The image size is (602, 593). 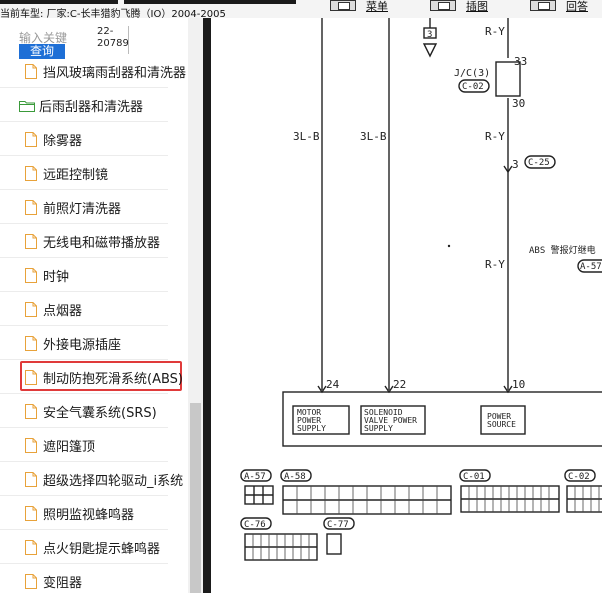 What do you see at coordinates (102, 549) in the screenshot?
I see `tree-item-label: 点火钥匙提示蜂鸣器` at bounding box center [102, 549].